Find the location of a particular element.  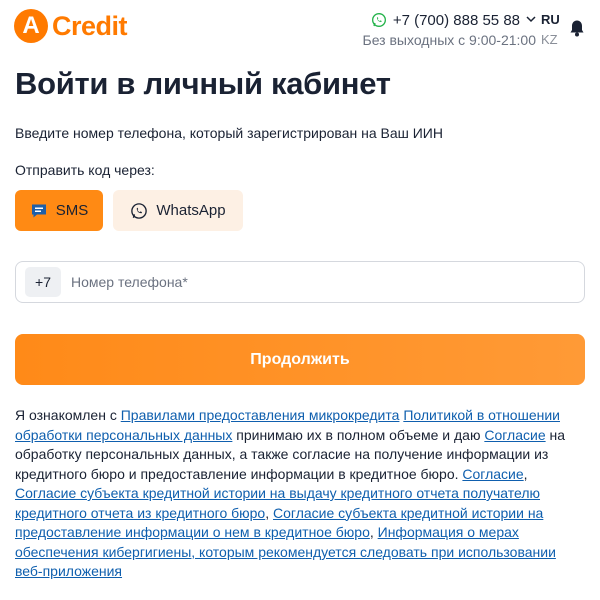

logo-wordmark: Credit is located at coordinates (90, 25).